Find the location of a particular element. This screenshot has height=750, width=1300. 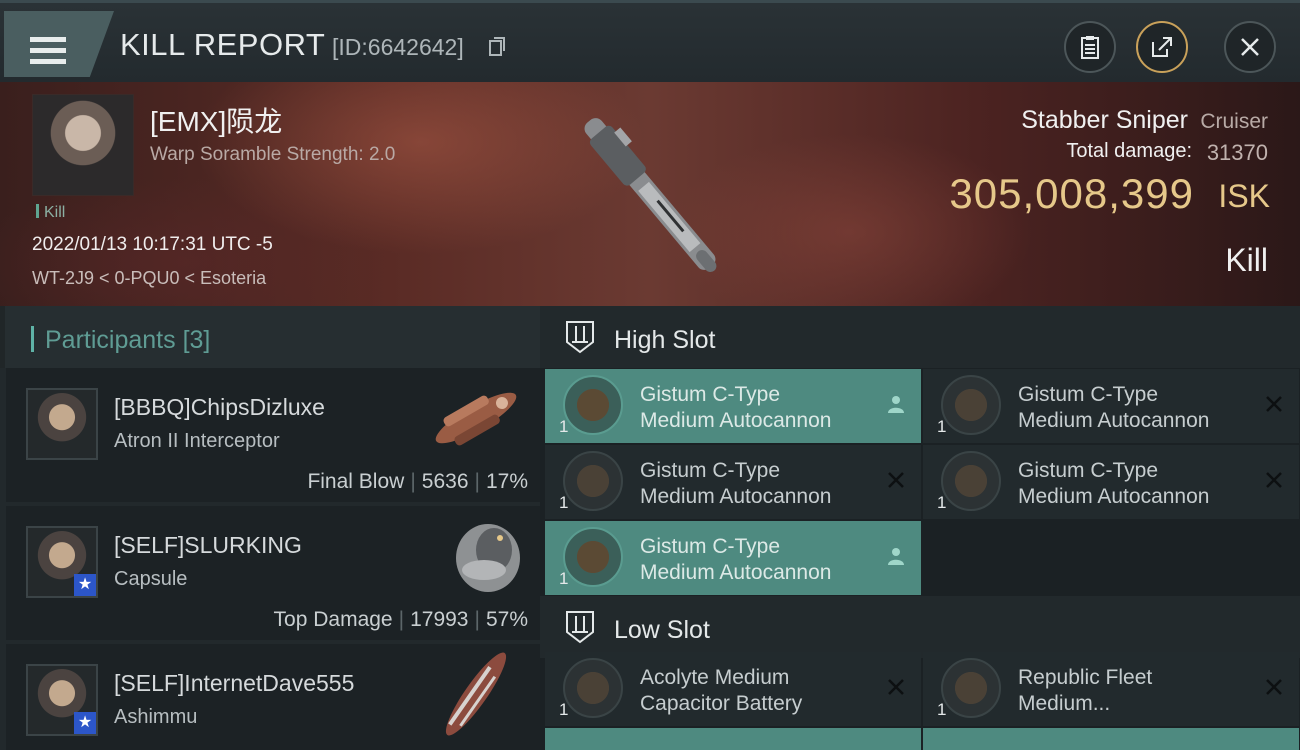

share-icon is located at coordinates (1162, 47).